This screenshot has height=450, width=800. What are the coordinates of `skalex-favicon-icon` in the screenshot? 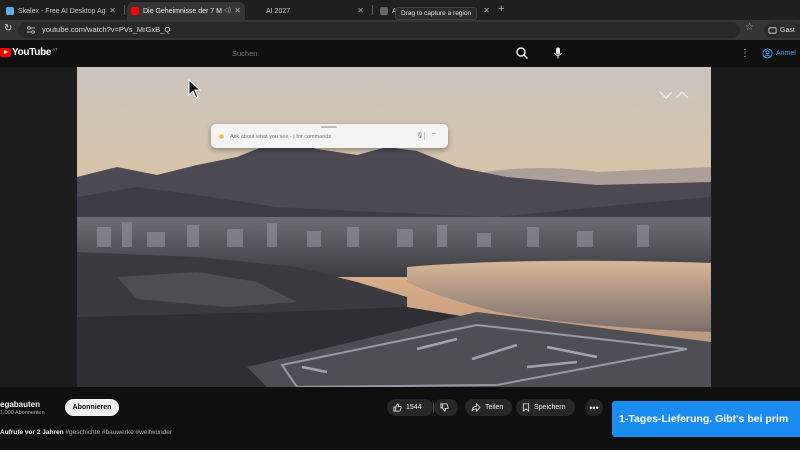 It's located at (10, 11).